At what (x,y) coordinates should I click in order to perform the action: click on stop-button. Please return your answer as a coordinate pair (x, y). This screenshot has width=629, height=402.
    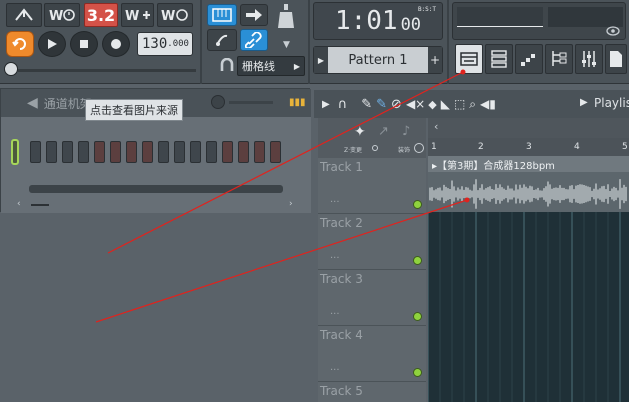
    Looking at the image, I should click on (84, 44).